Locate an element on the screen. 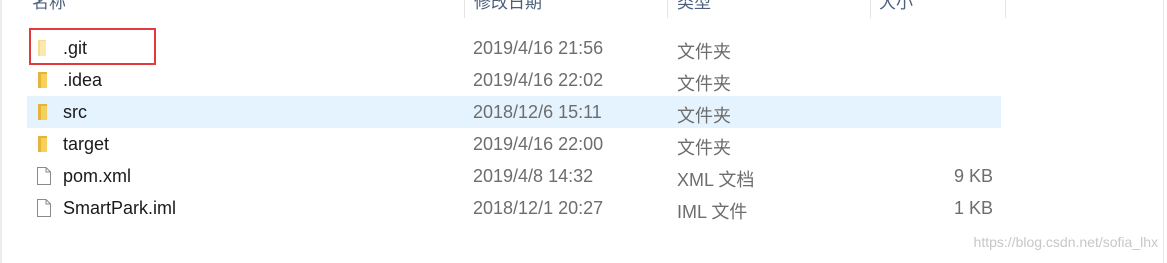 The image size is (1167, 263). file-name: pom.xml is located at coordinates (97, 176).